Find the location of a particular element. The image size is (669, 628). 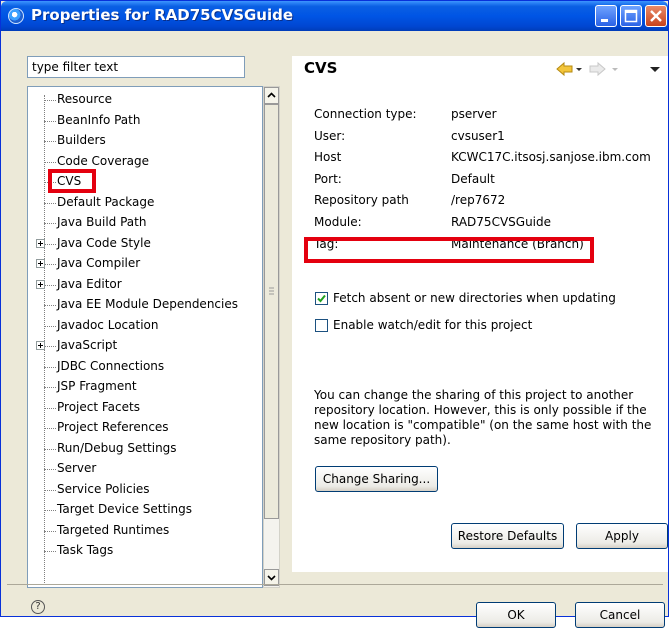

back-arrow-icon is located at coordinates (569, 69).